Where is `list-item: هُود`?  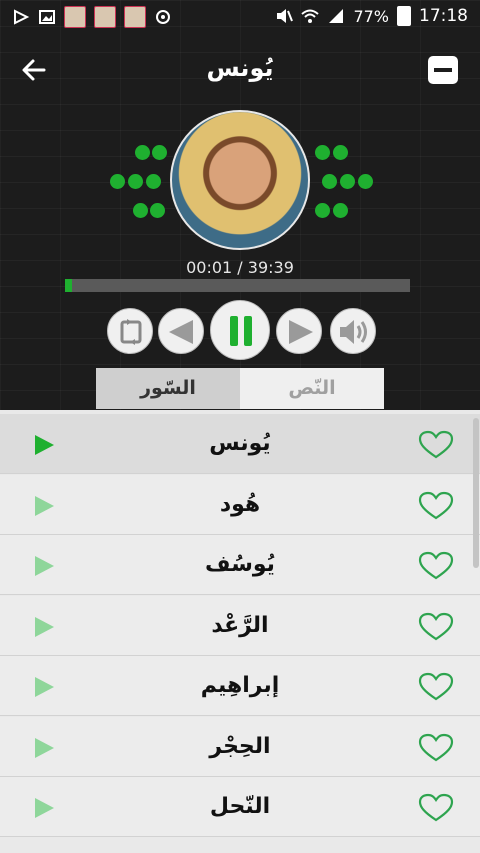 list-item: هُود is located at coordinates (240, 504).